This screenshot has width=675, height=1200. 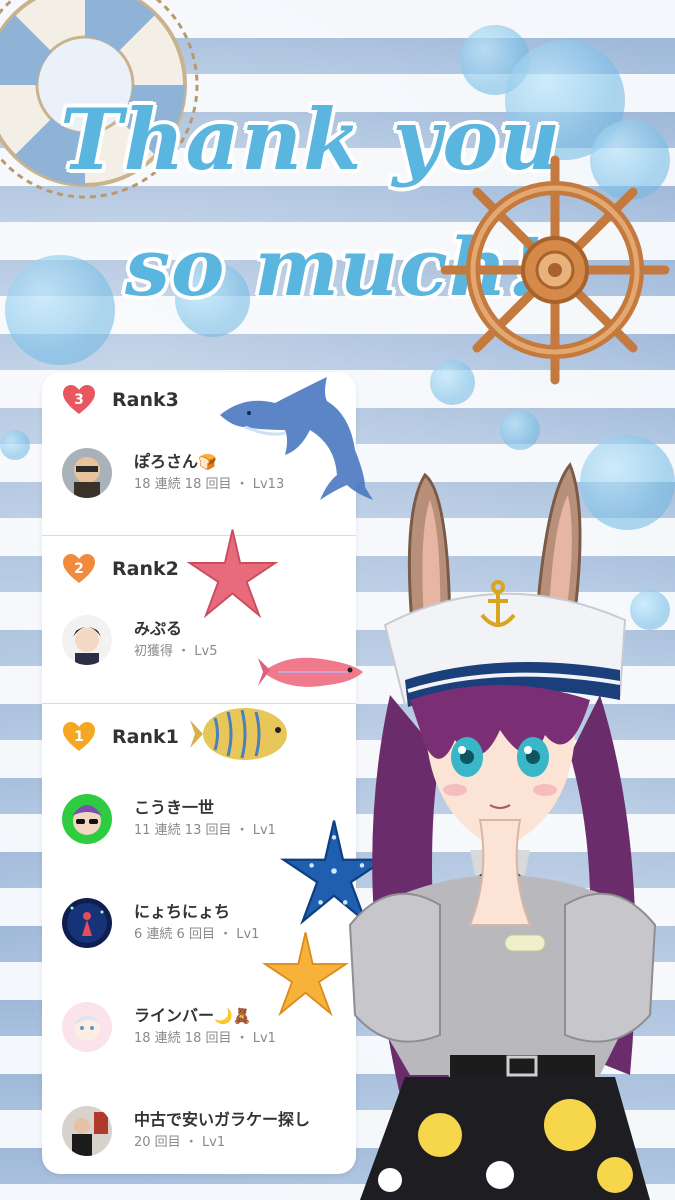 I want to click on list-item: こうき一世 11 連続 13 回目 ・ Lv1, so click(x=169, y=819).